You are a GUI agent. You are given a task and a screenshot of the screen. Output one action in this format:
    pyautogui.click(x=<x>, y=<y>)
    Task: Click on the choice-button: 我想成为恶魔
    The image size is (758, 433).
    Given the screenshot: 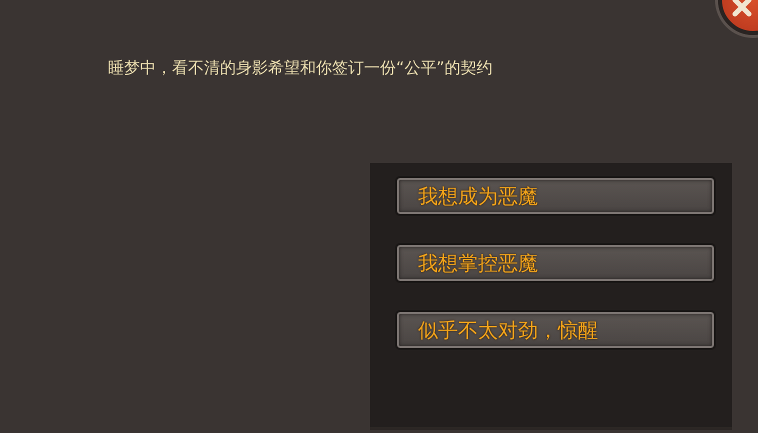 What is the action you would take?
    pyautogui.click(x=555, y=196)
    